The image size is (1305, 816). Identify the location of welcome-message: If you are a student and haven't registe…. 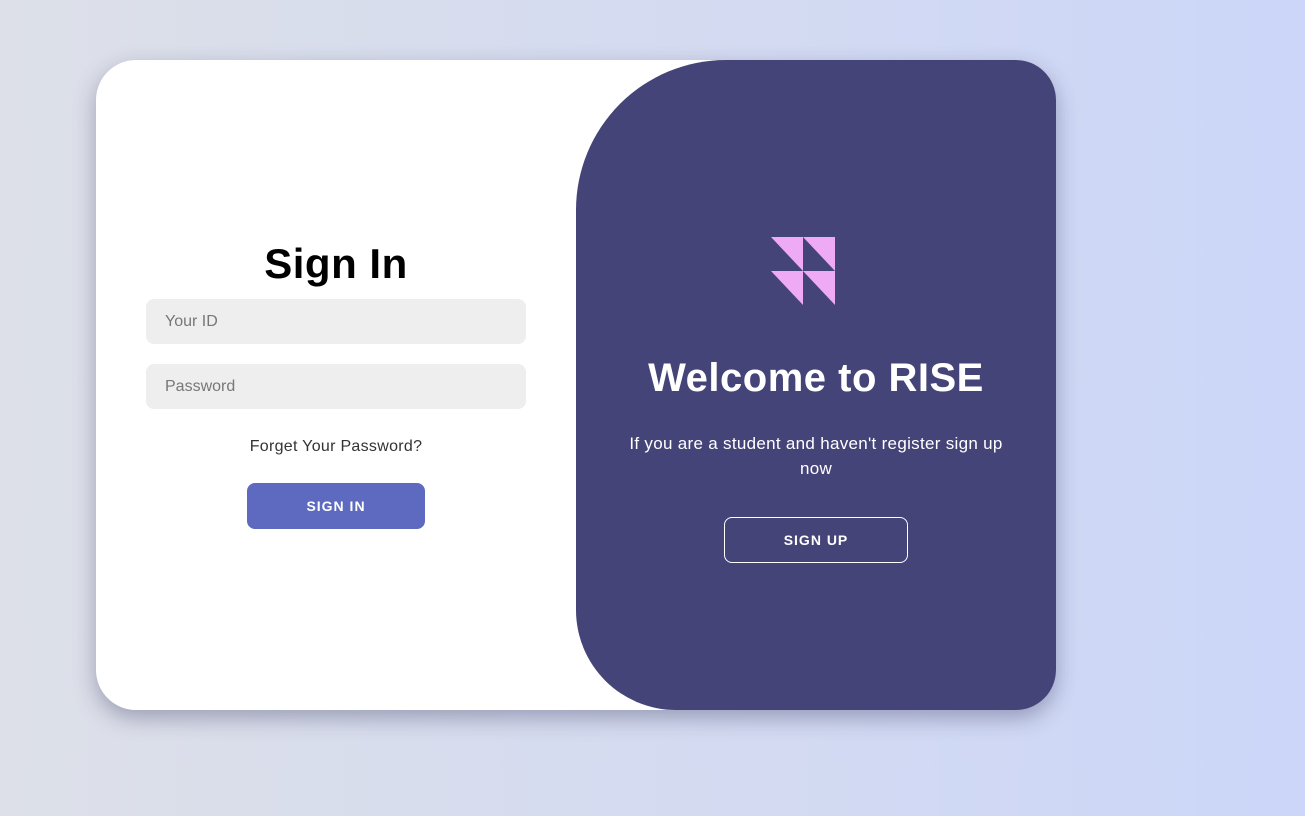
(816, 456).